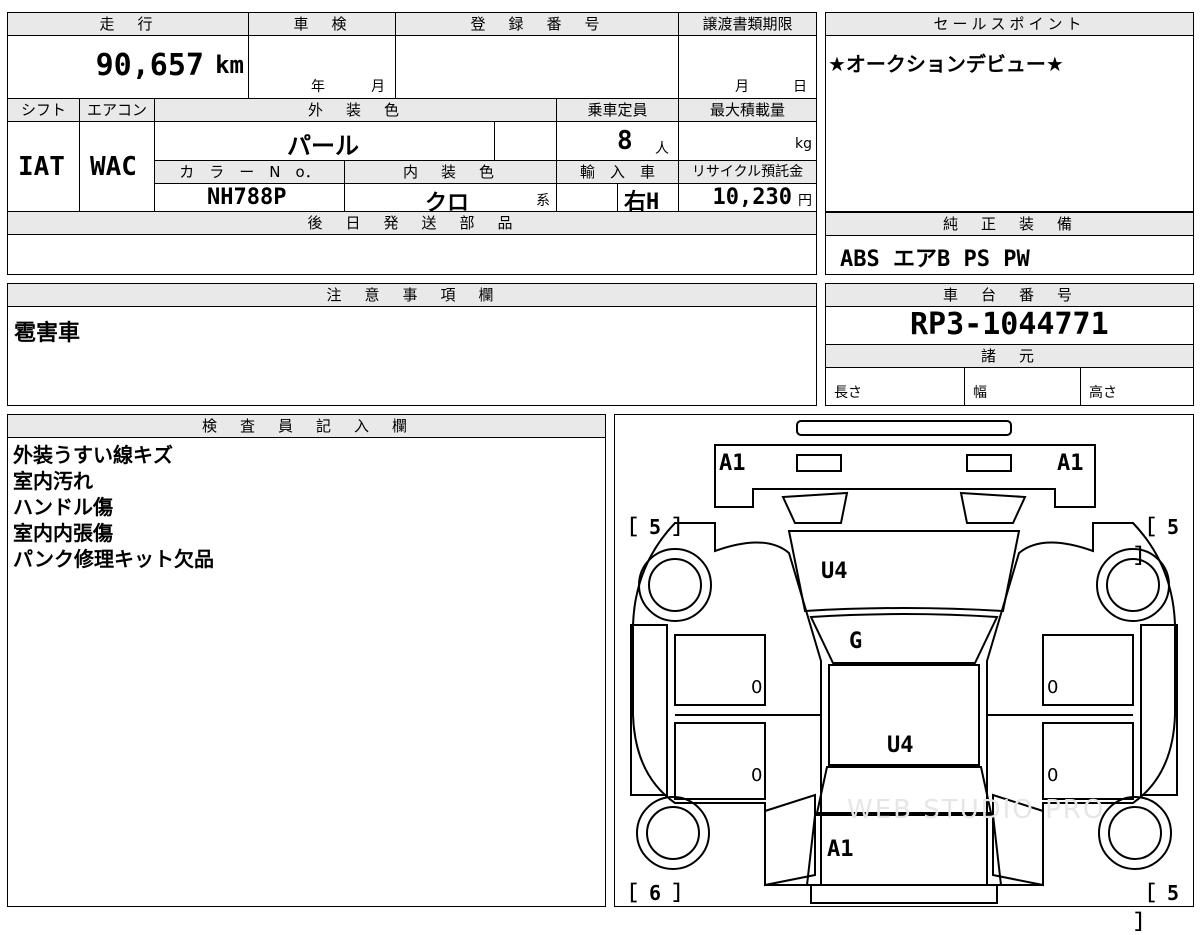 The image size is (1200, 935). What do you see at coordinates (63, 507) in the screenshot?
I see `inspector-line: ハンドル傷` at bounding box center [63, 507].